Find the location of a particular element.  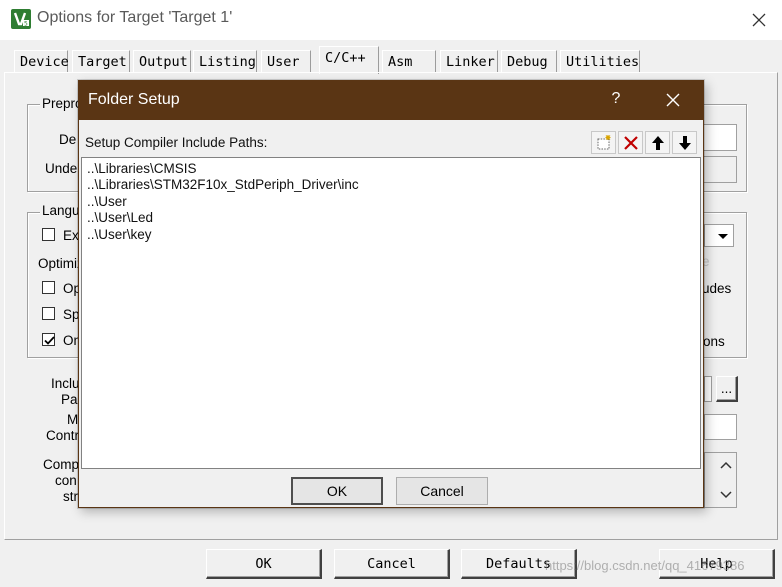

define-field is located at coordinates (718, 137).